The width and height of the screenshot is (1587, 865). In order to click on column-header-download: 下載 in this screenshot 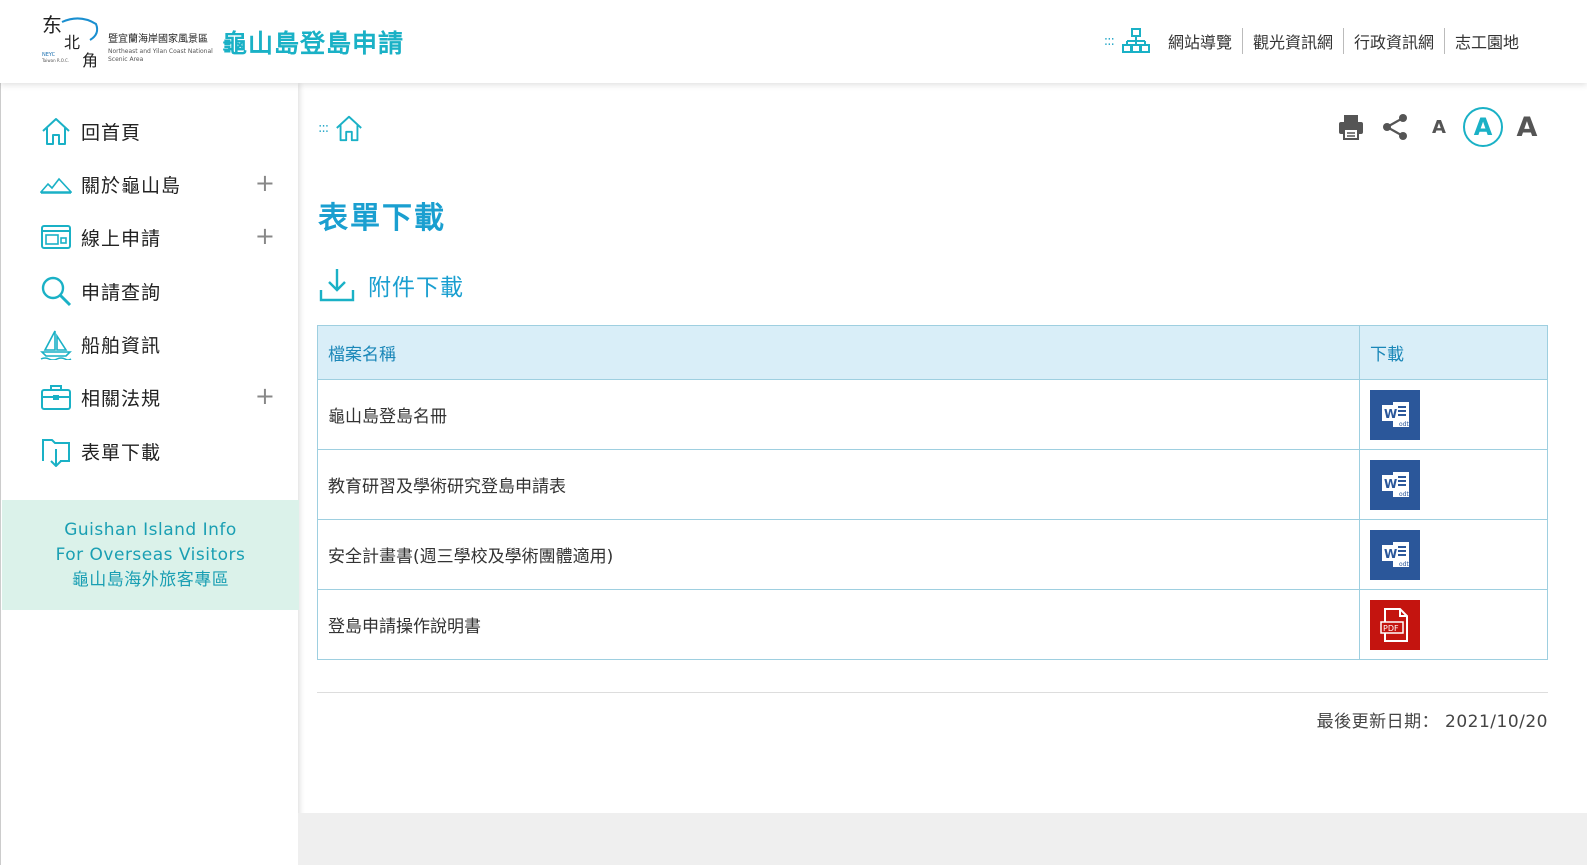, I will do `click(1453, 352)`.